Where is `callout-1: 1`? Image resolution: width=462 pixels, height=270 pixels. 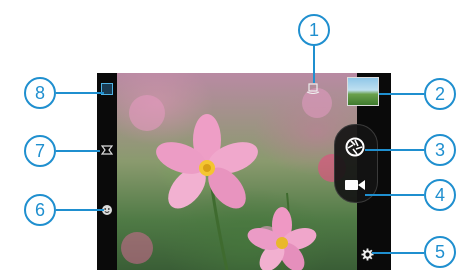
callout-1: 1 is located at coordinates (314, 30).